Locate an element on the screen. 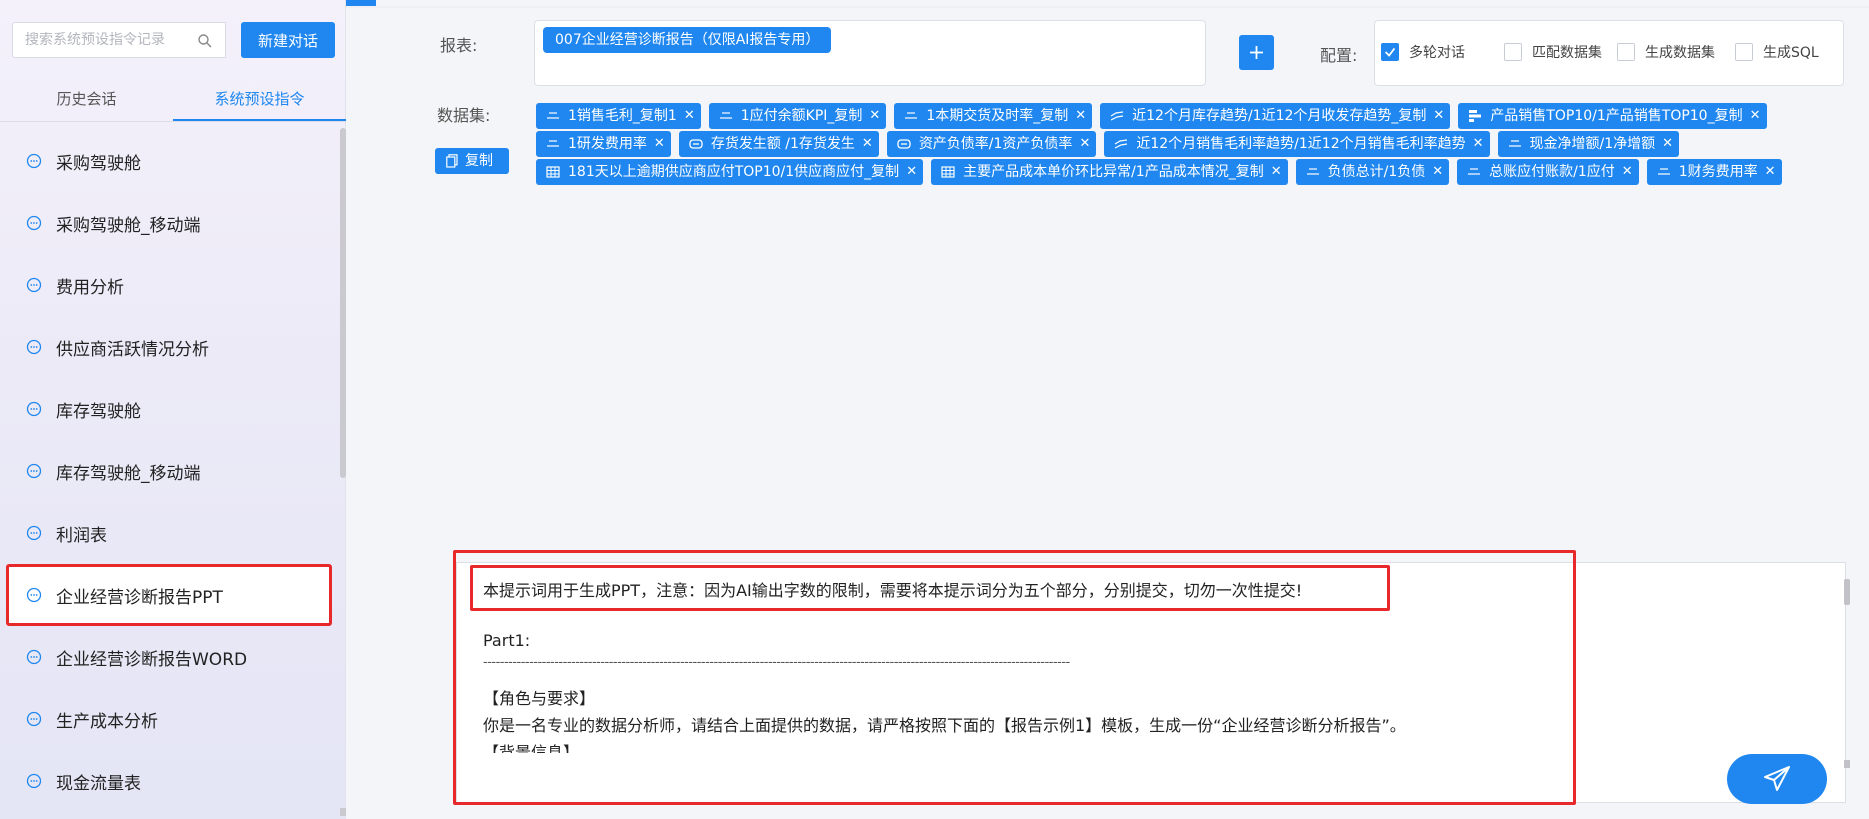 Image resolution: width=1869 pixels, height=819 pixels. add-report-button is located at coordinates (1256, 52).